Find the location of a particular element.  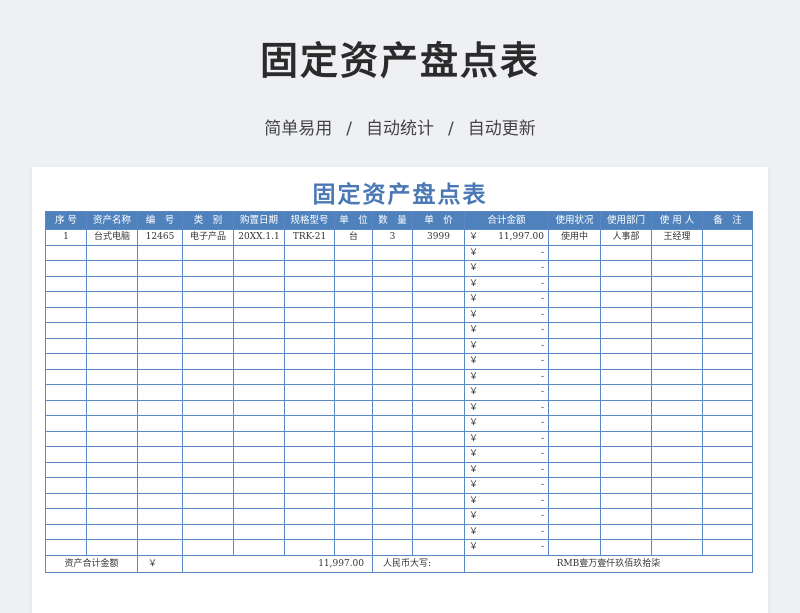

cell-category: 电子产品 is located at coordinates (208, 237).